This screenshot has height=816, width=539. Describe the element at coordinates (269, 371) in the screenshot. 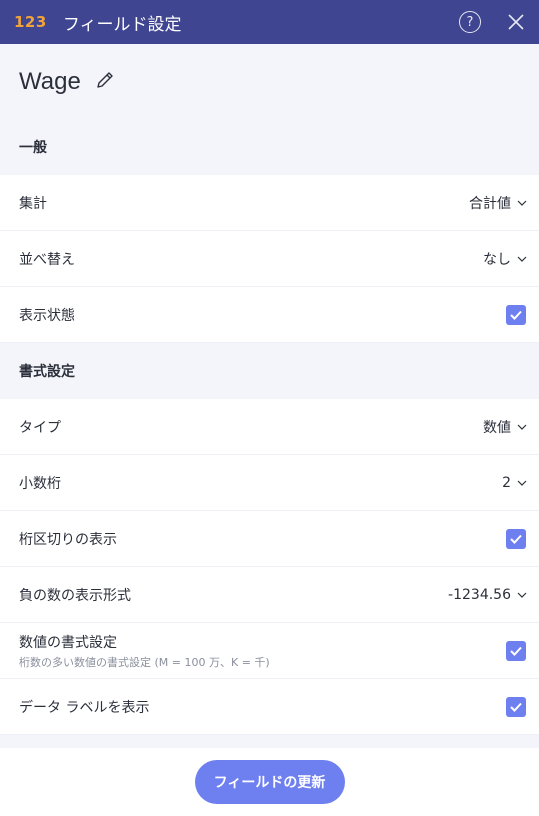

I see `section-format: 書式設定` at that location.